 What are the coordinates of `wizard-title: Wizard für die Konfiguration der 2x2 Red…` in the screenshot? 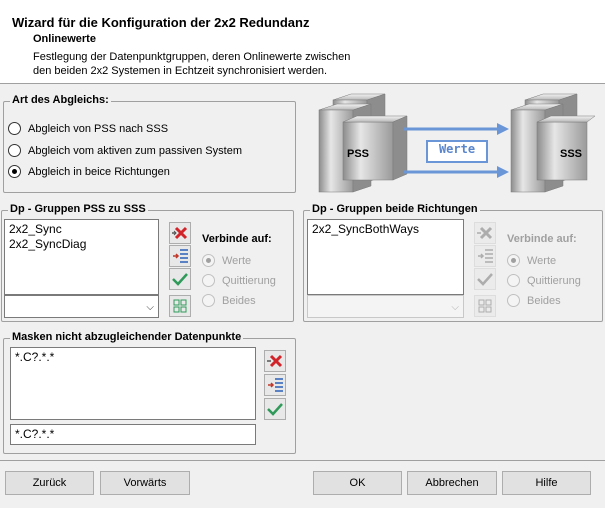 It's located at (161, 22).